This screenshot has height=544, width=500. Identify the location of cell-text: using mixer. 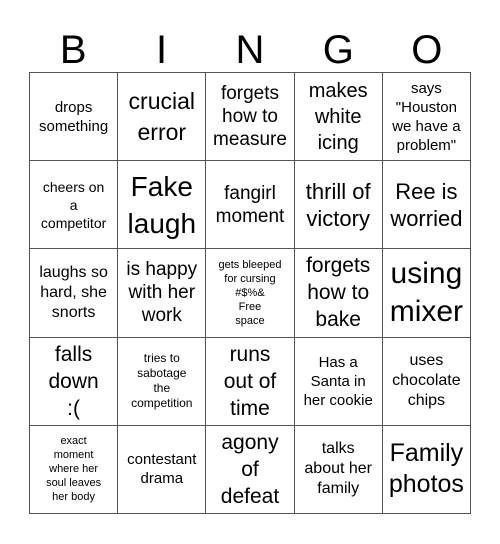
(426, 292).